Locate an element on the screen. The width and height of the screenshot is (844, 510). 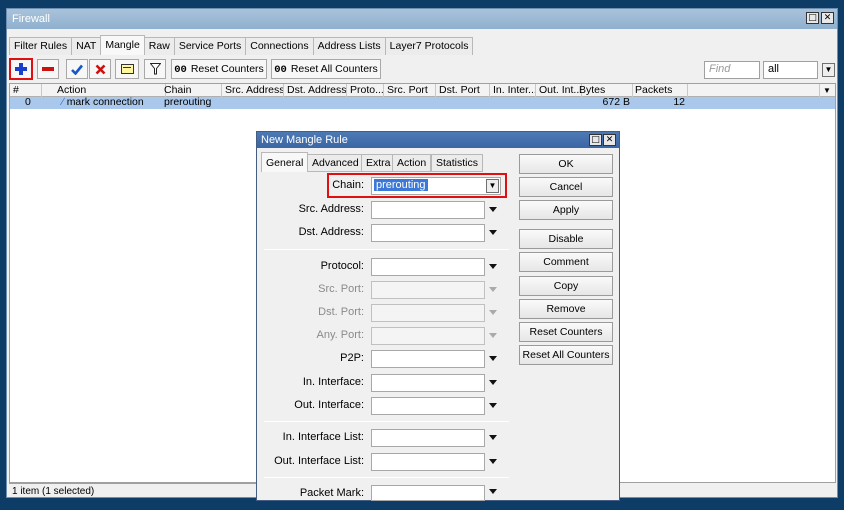
comment-button: Comment is located at coordinates (566, 262).